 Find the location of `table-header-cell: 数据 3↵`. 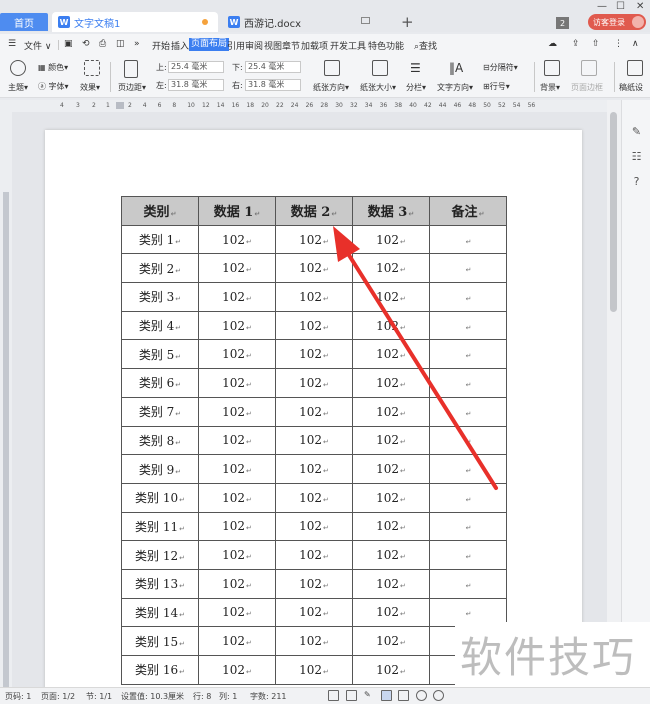

table-header-cell: 数据 3↵ is located at coordinates (391, 211).